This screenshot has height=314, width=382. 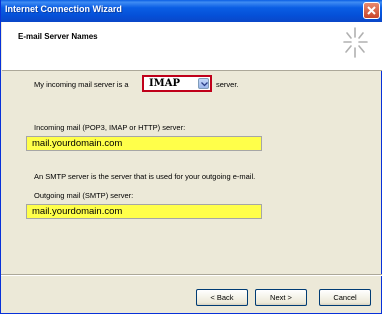 I want to click on close-icon, so click(x=371, y=10).